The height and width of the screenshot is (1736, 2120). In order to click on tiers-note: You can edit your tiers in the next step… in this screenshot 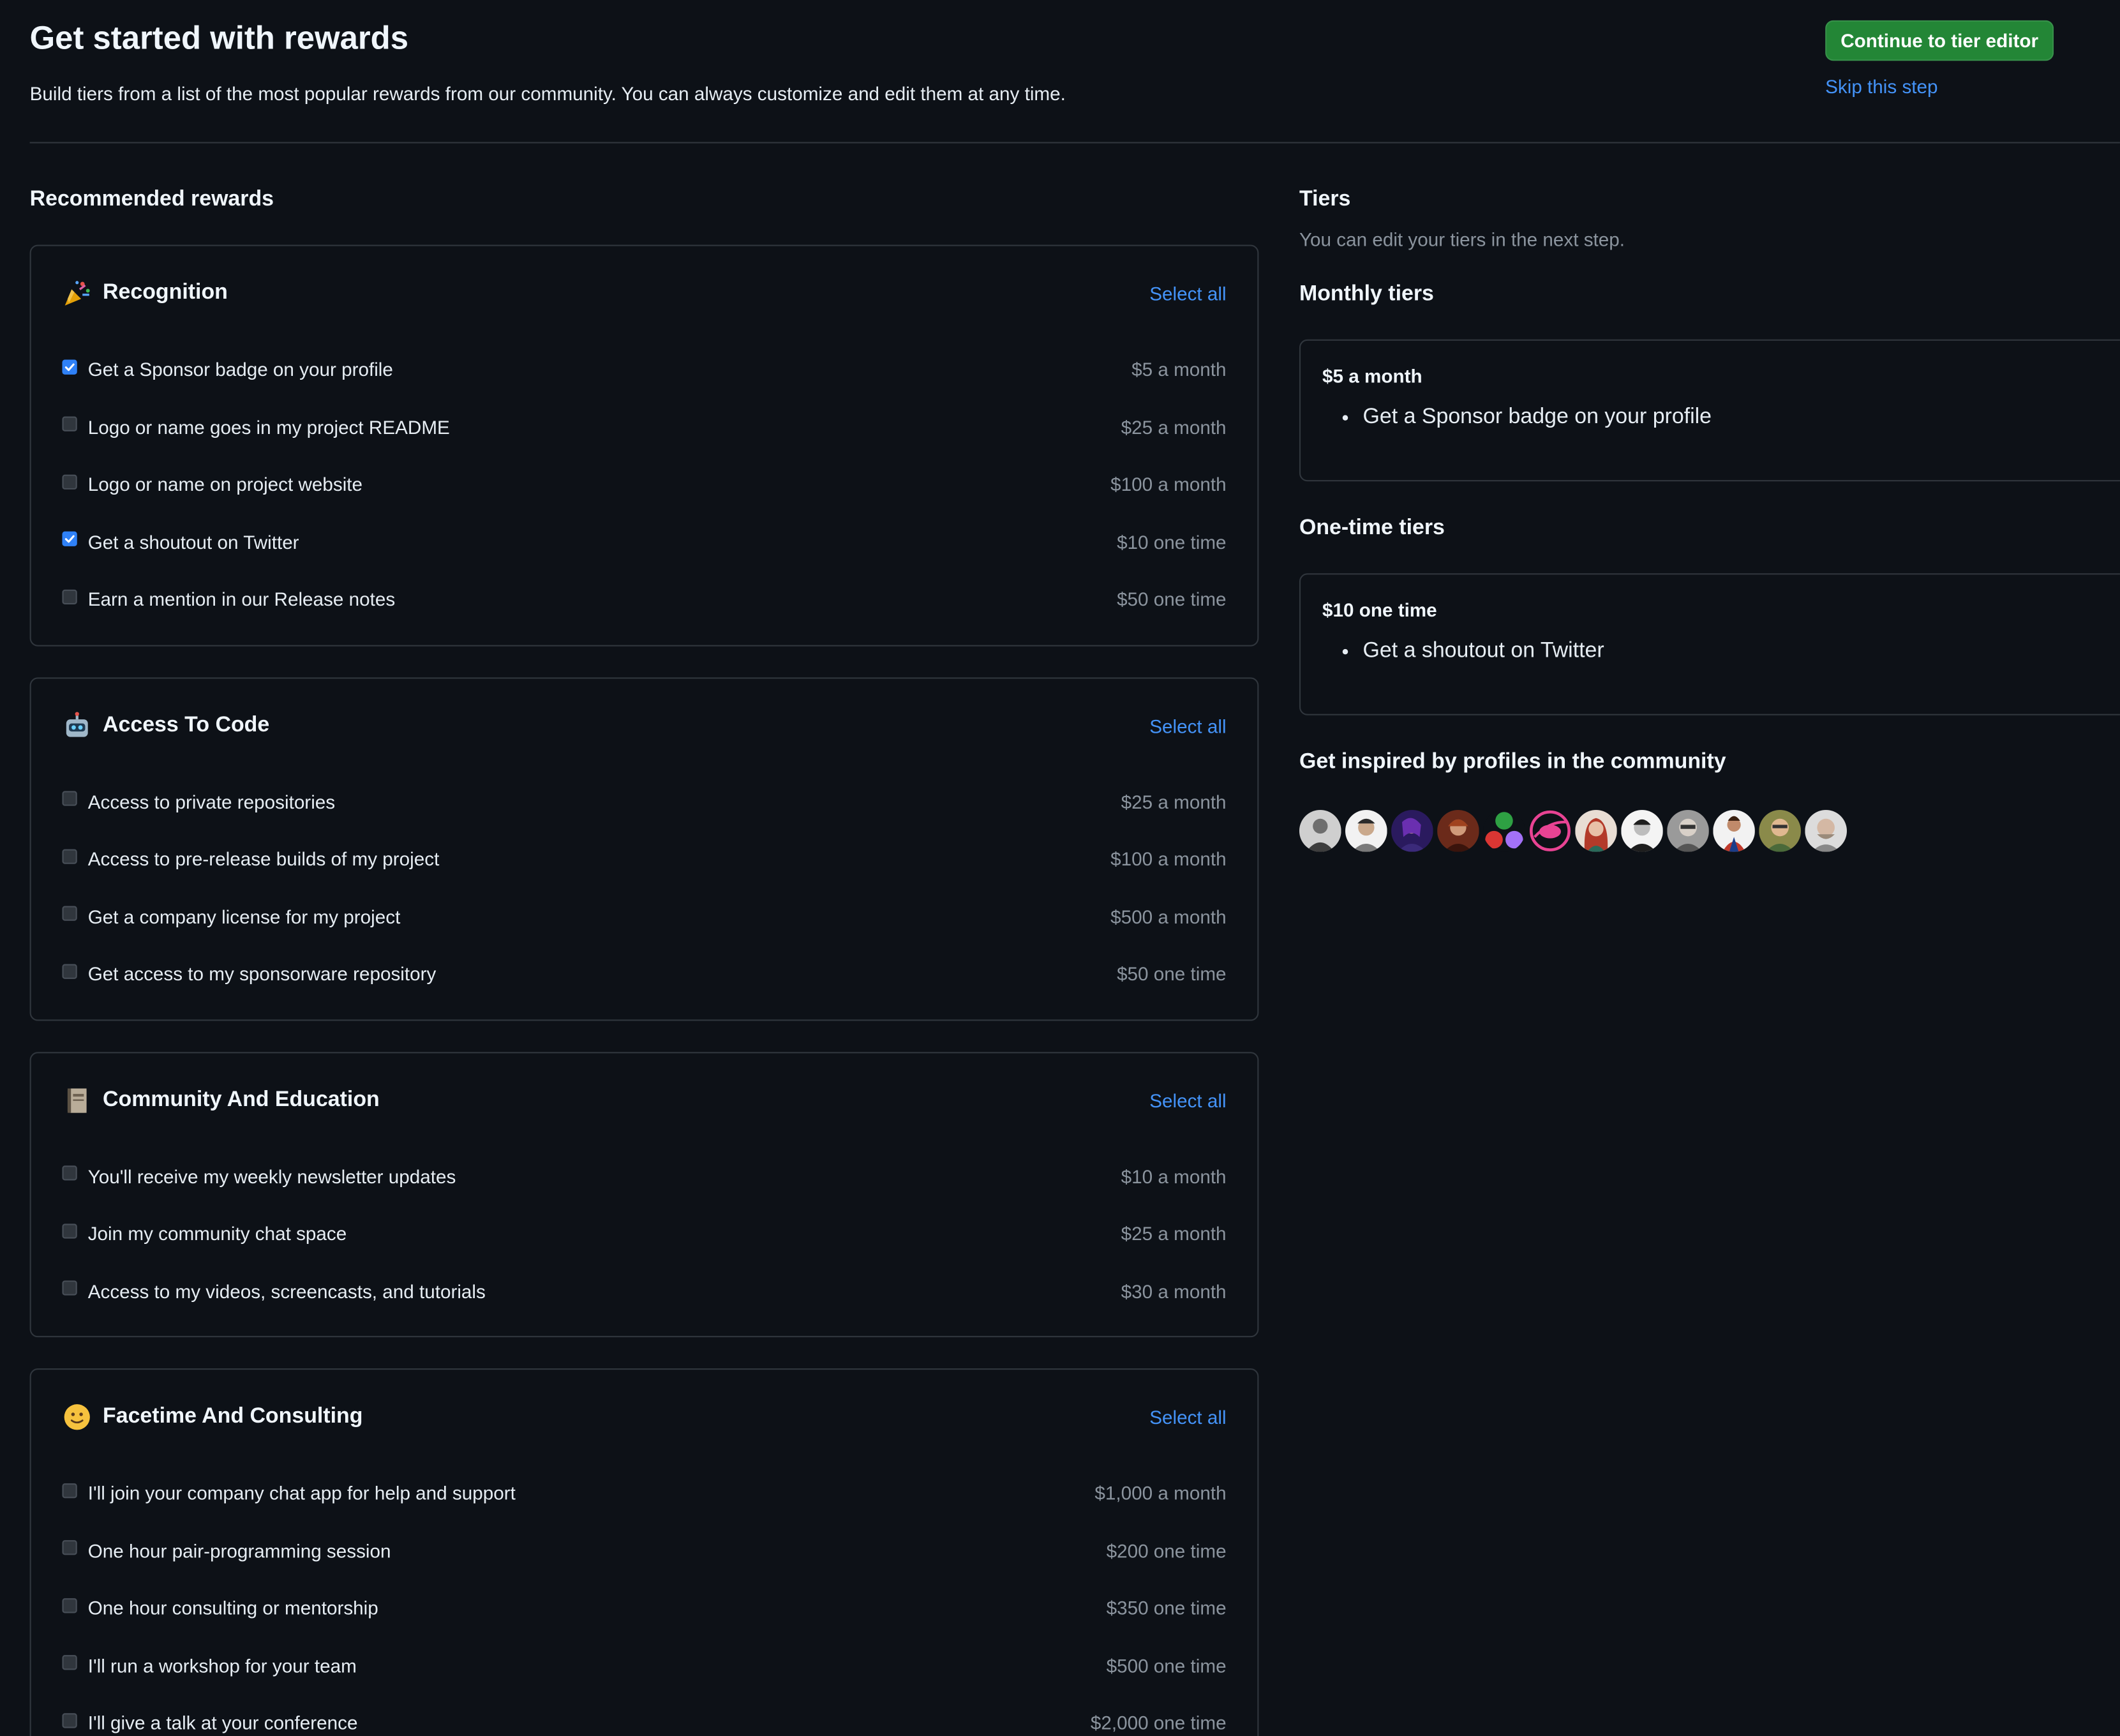, I will do `click(1462, 239)`.